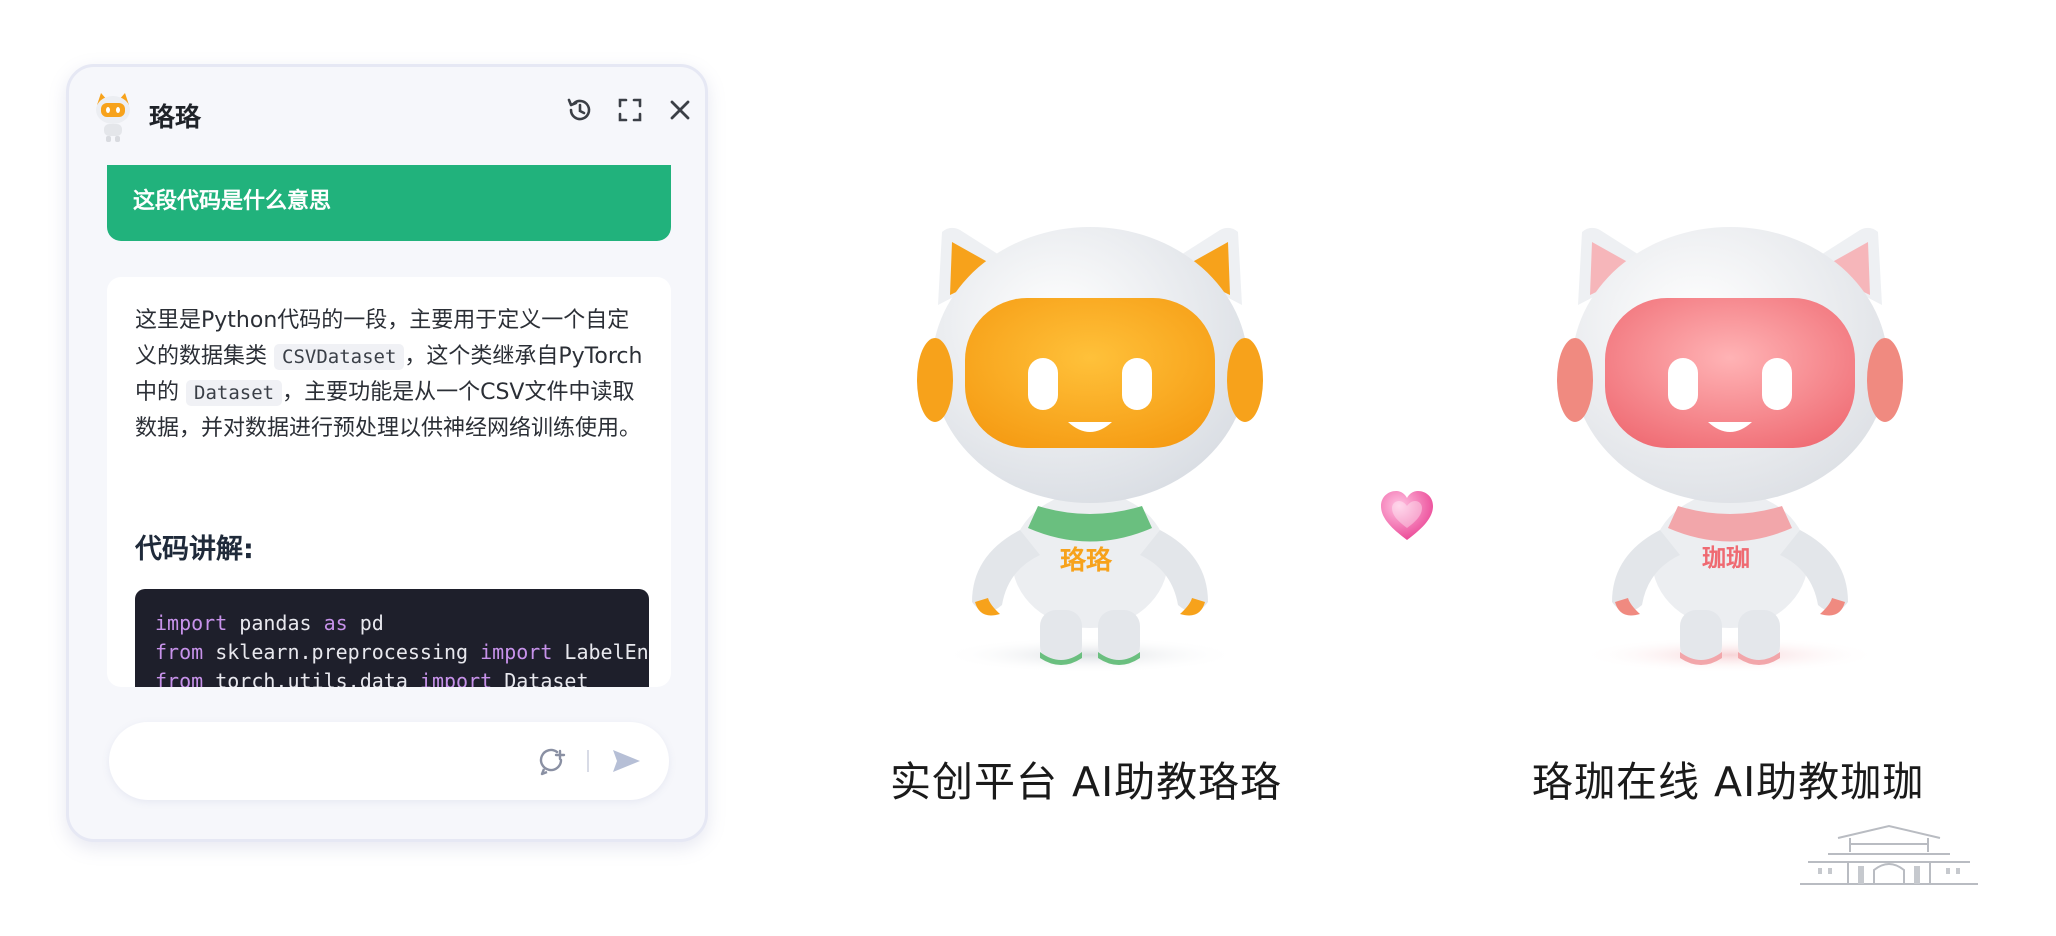  I want to click on inline-code: Dataset, so click(234, 393).